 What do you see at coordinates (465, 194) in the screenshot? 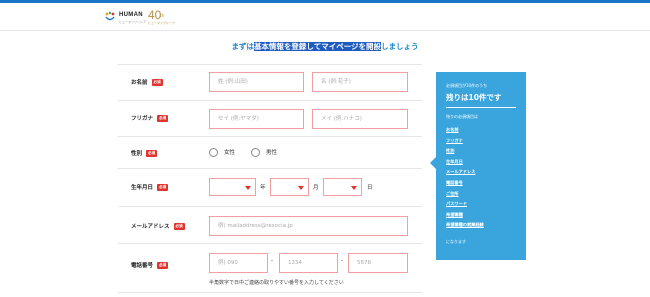
I see `remaining-item-address: ご住所` at bounding box center [465, 194].